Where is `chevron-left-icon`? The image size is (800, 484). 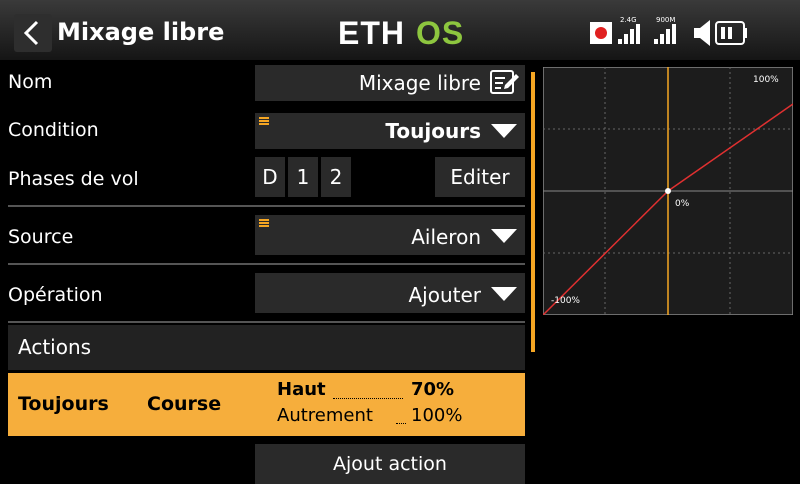 chevron-left-icon is located at coordinates (31, 33).